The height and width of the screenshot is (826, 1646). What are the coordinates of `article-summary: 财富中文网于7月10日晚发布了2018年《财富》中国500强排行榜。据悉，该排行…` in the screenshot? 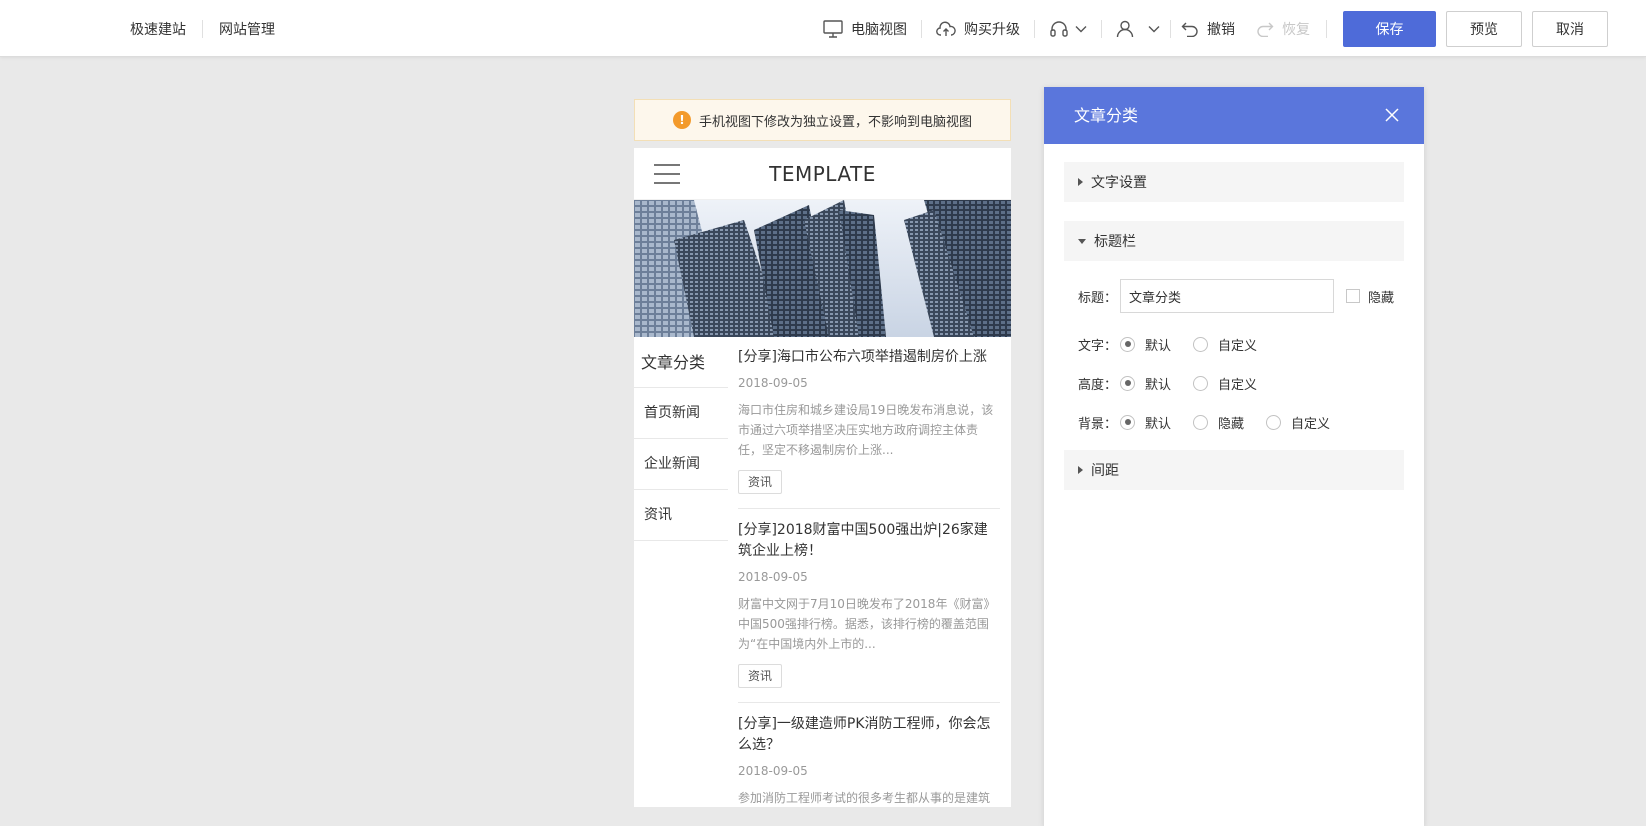 It's located at (867, 624).